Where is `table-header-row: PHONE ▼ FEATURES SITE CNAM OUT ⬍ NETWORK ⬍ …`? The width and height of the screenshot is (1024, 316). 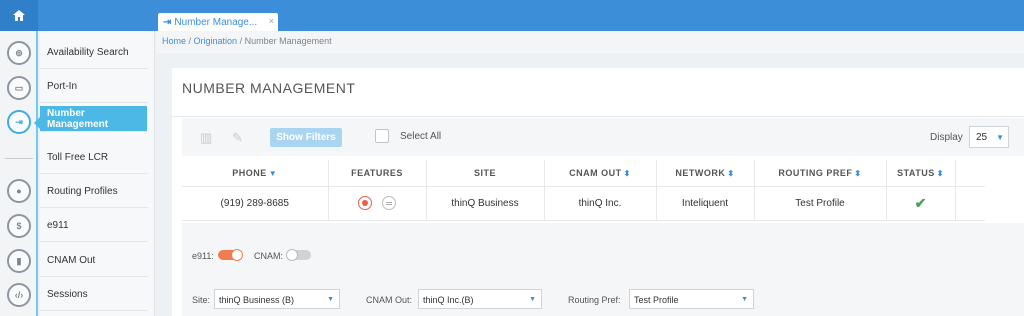 table-header-row: PHONE ▼ FEATURES SITE CNAM OUT ⬍ NETWORK ⬍ … is located at coordinates (583, 173).